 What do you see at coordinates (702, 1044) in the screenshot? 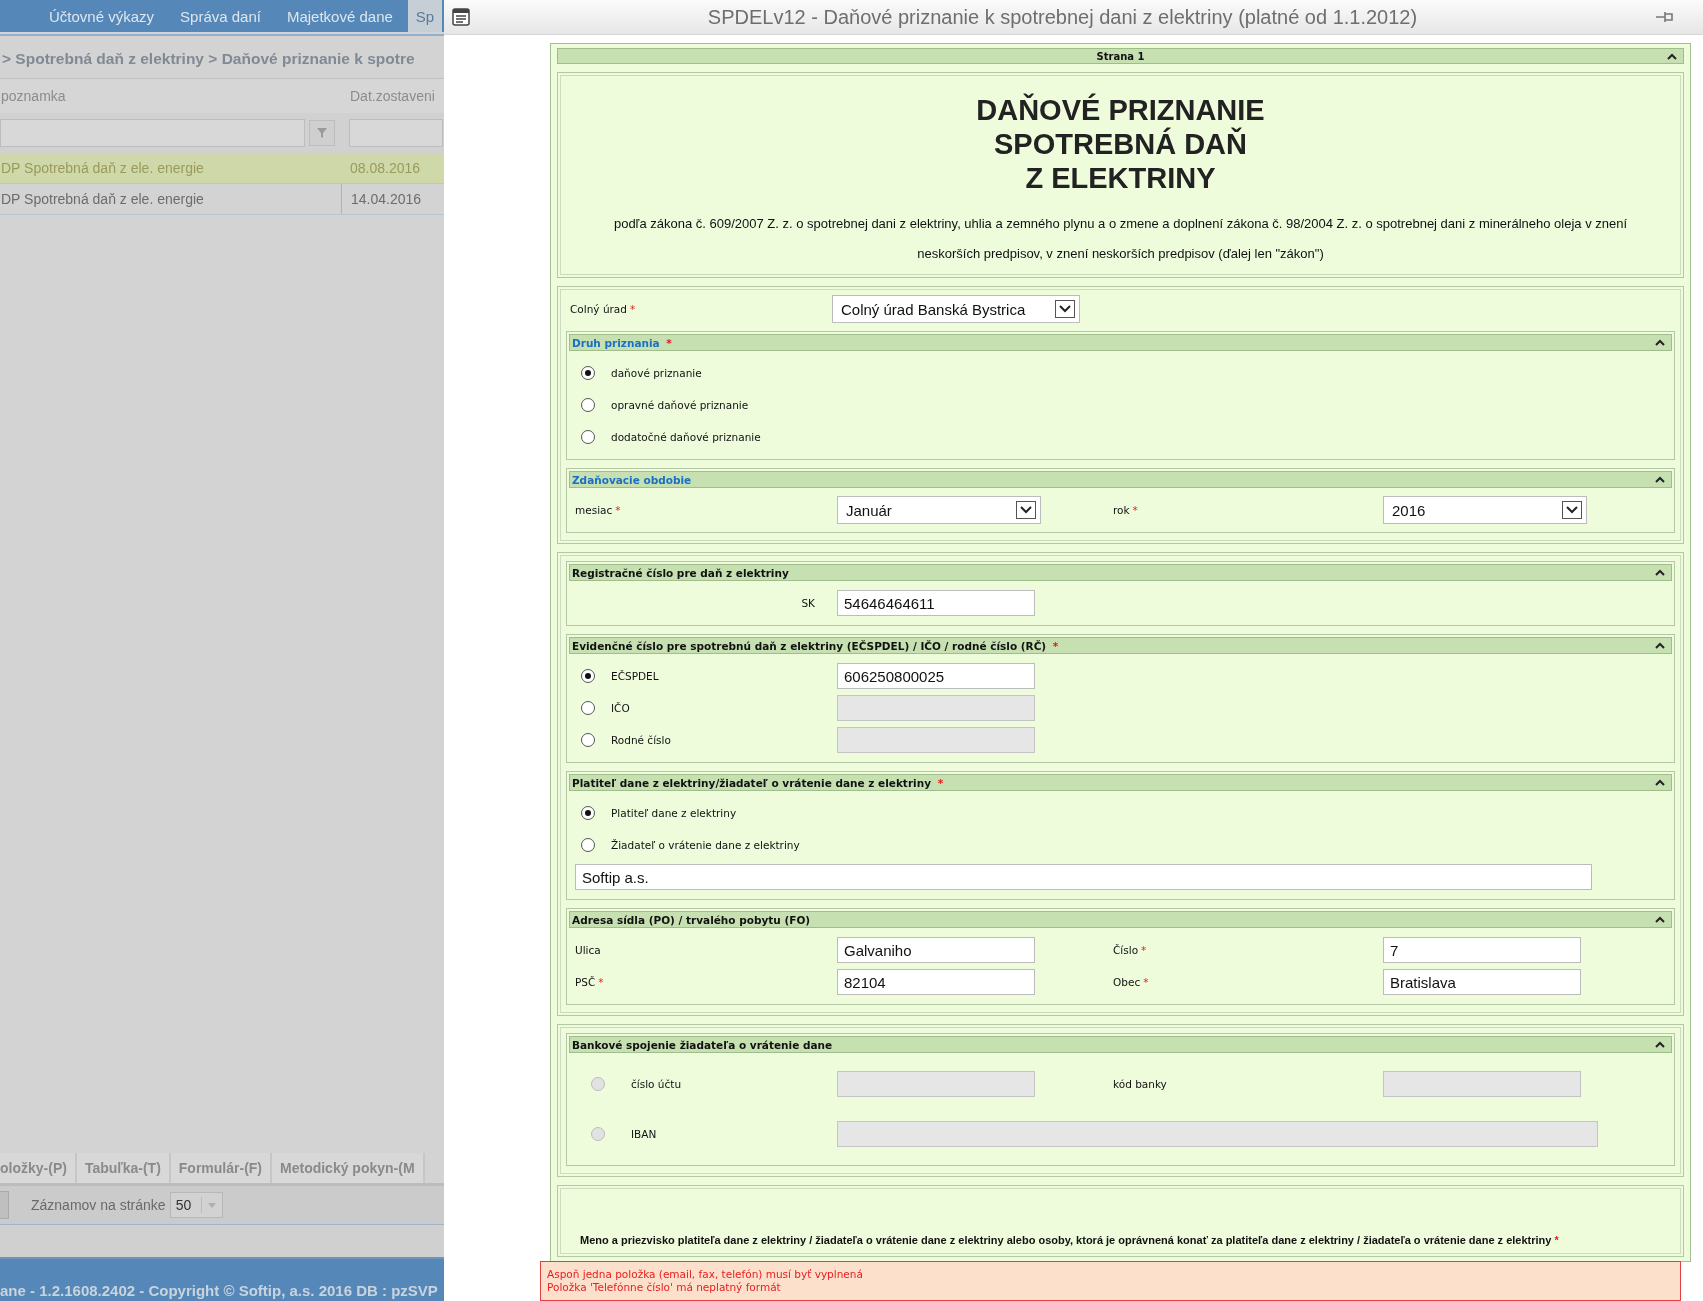
I see `group-title: Bankové spojenie žiadateľa o vrátenie dane` at bounding box center [702, 1044].